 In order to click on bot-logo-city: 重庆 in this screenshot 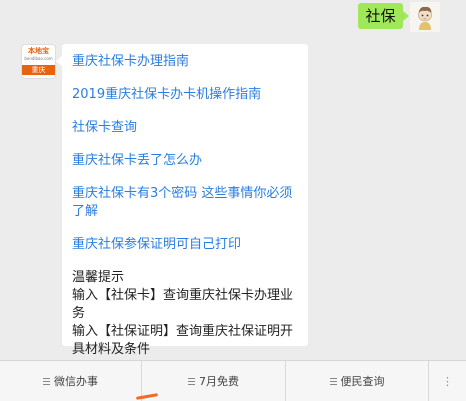, I will do `click(38, 70)`.